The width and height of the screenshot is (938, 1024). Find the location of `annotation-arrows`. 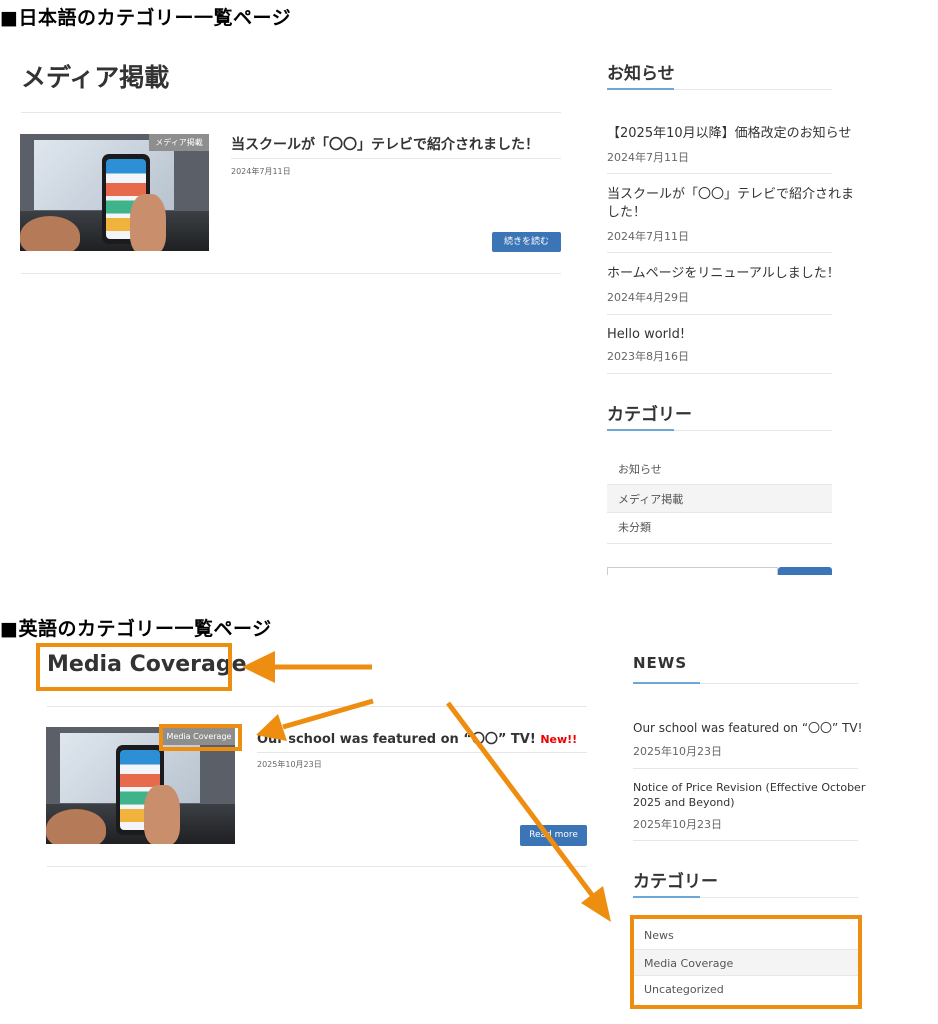

annotation-arrows is located at coordinates (426, 786).